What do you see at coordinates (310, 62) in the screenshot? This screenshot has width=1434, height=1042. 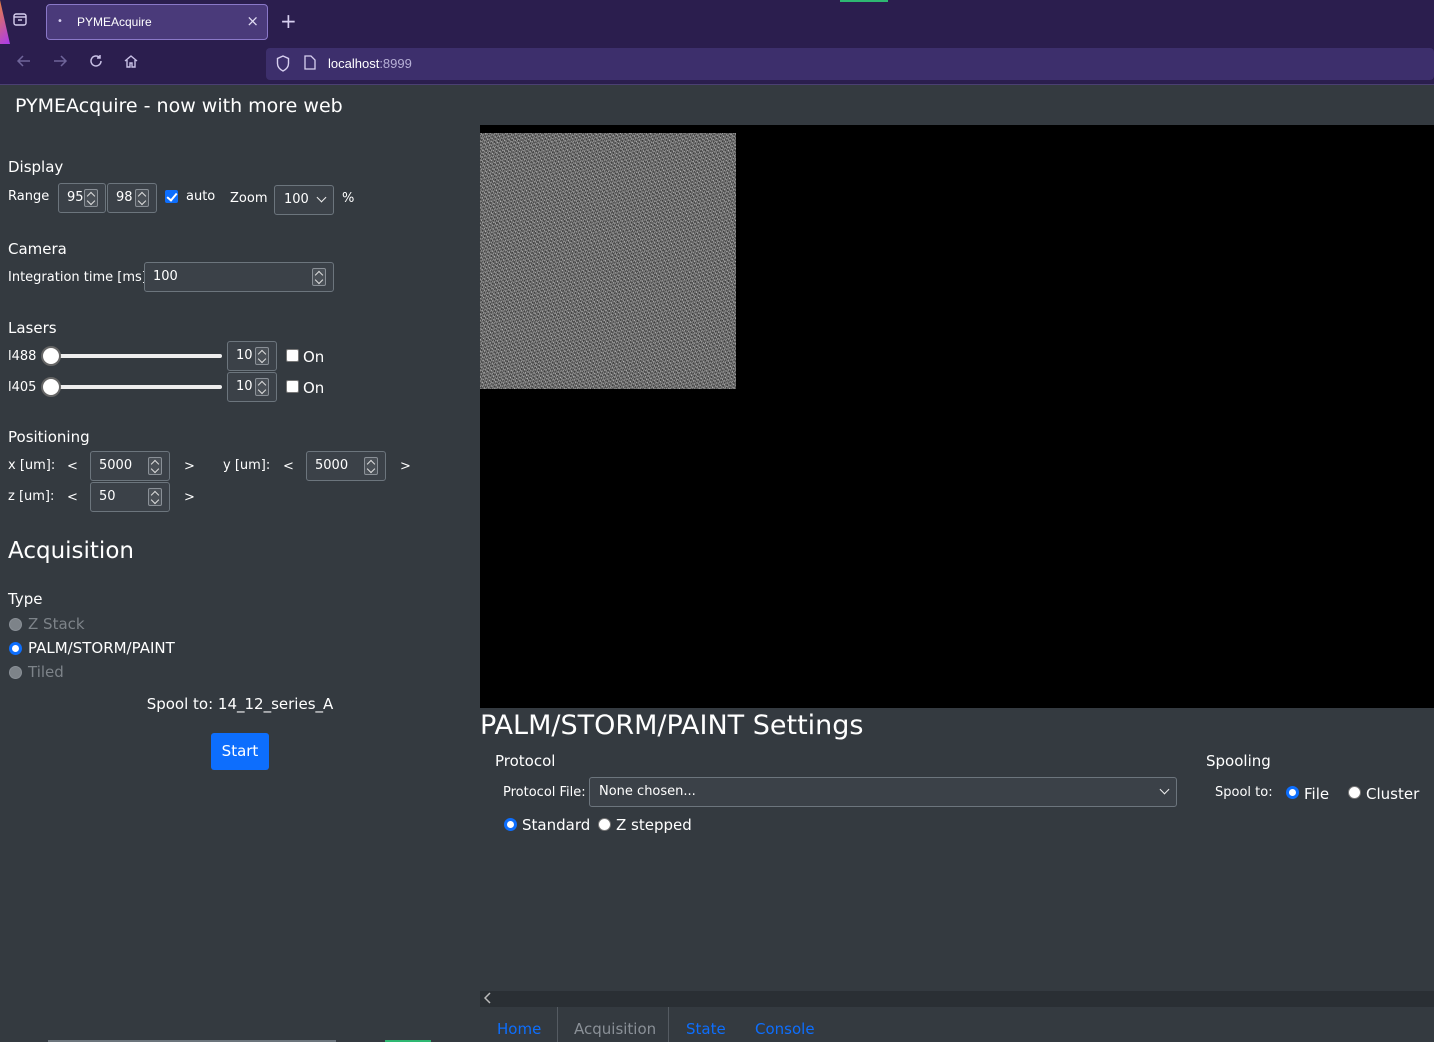 I see `page-info-icon` at bounding box center [310, 62].